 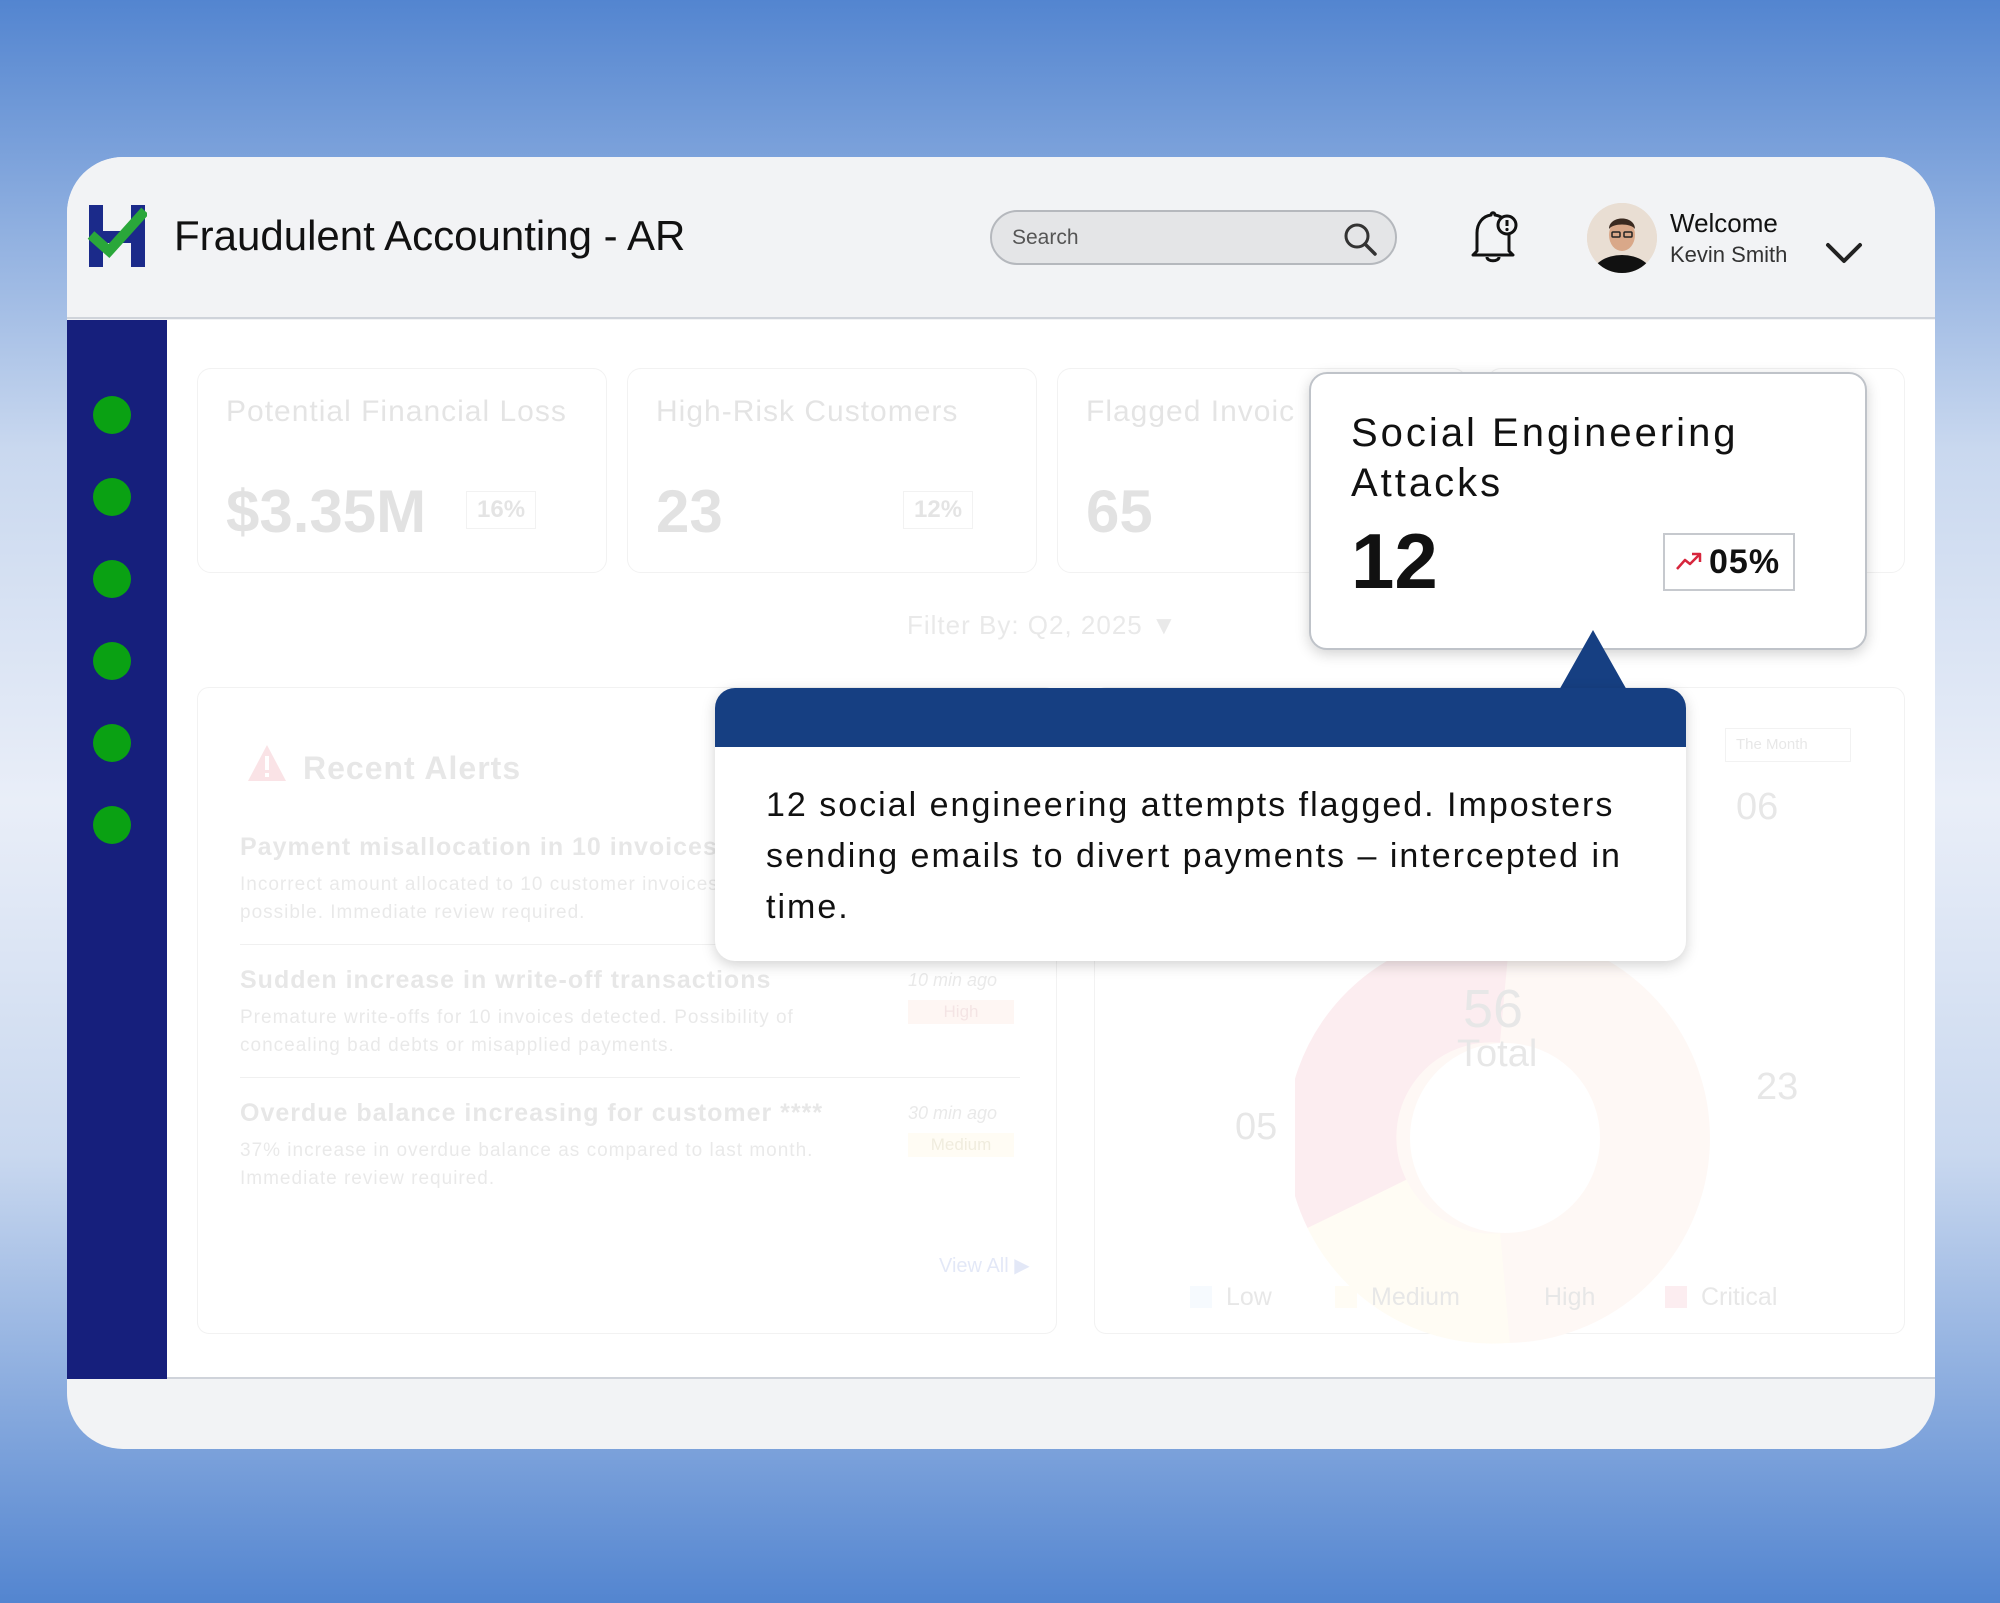 I want to click on panel-title: Recent Alerts, so click(x=412, y=768).